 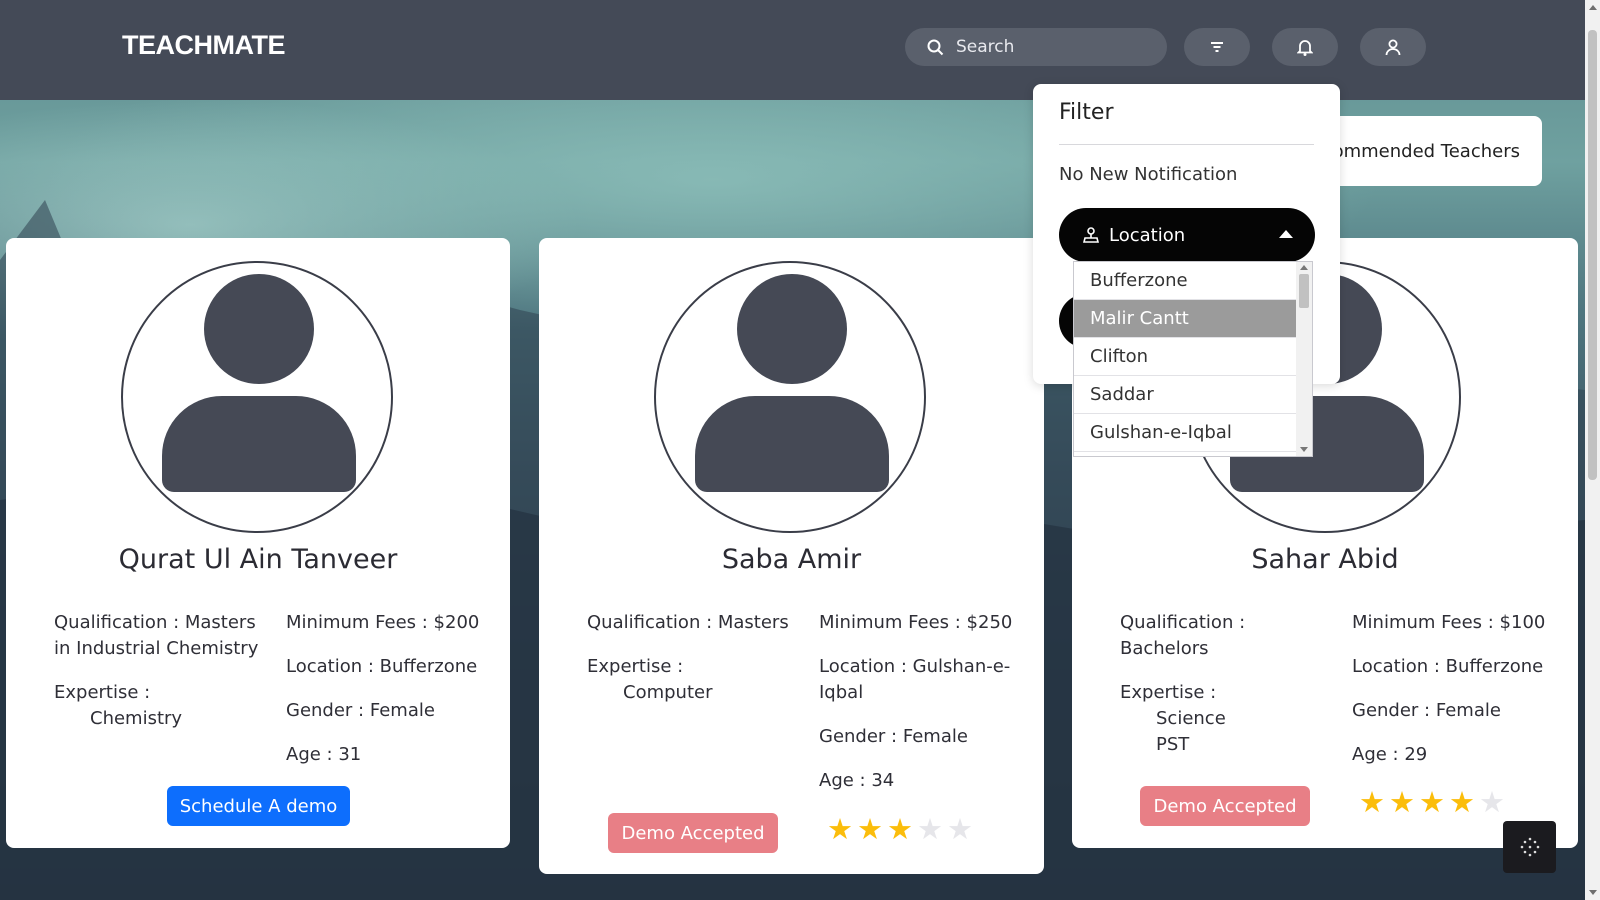 I want to click on search-bar, so click(x=1036, y=47).